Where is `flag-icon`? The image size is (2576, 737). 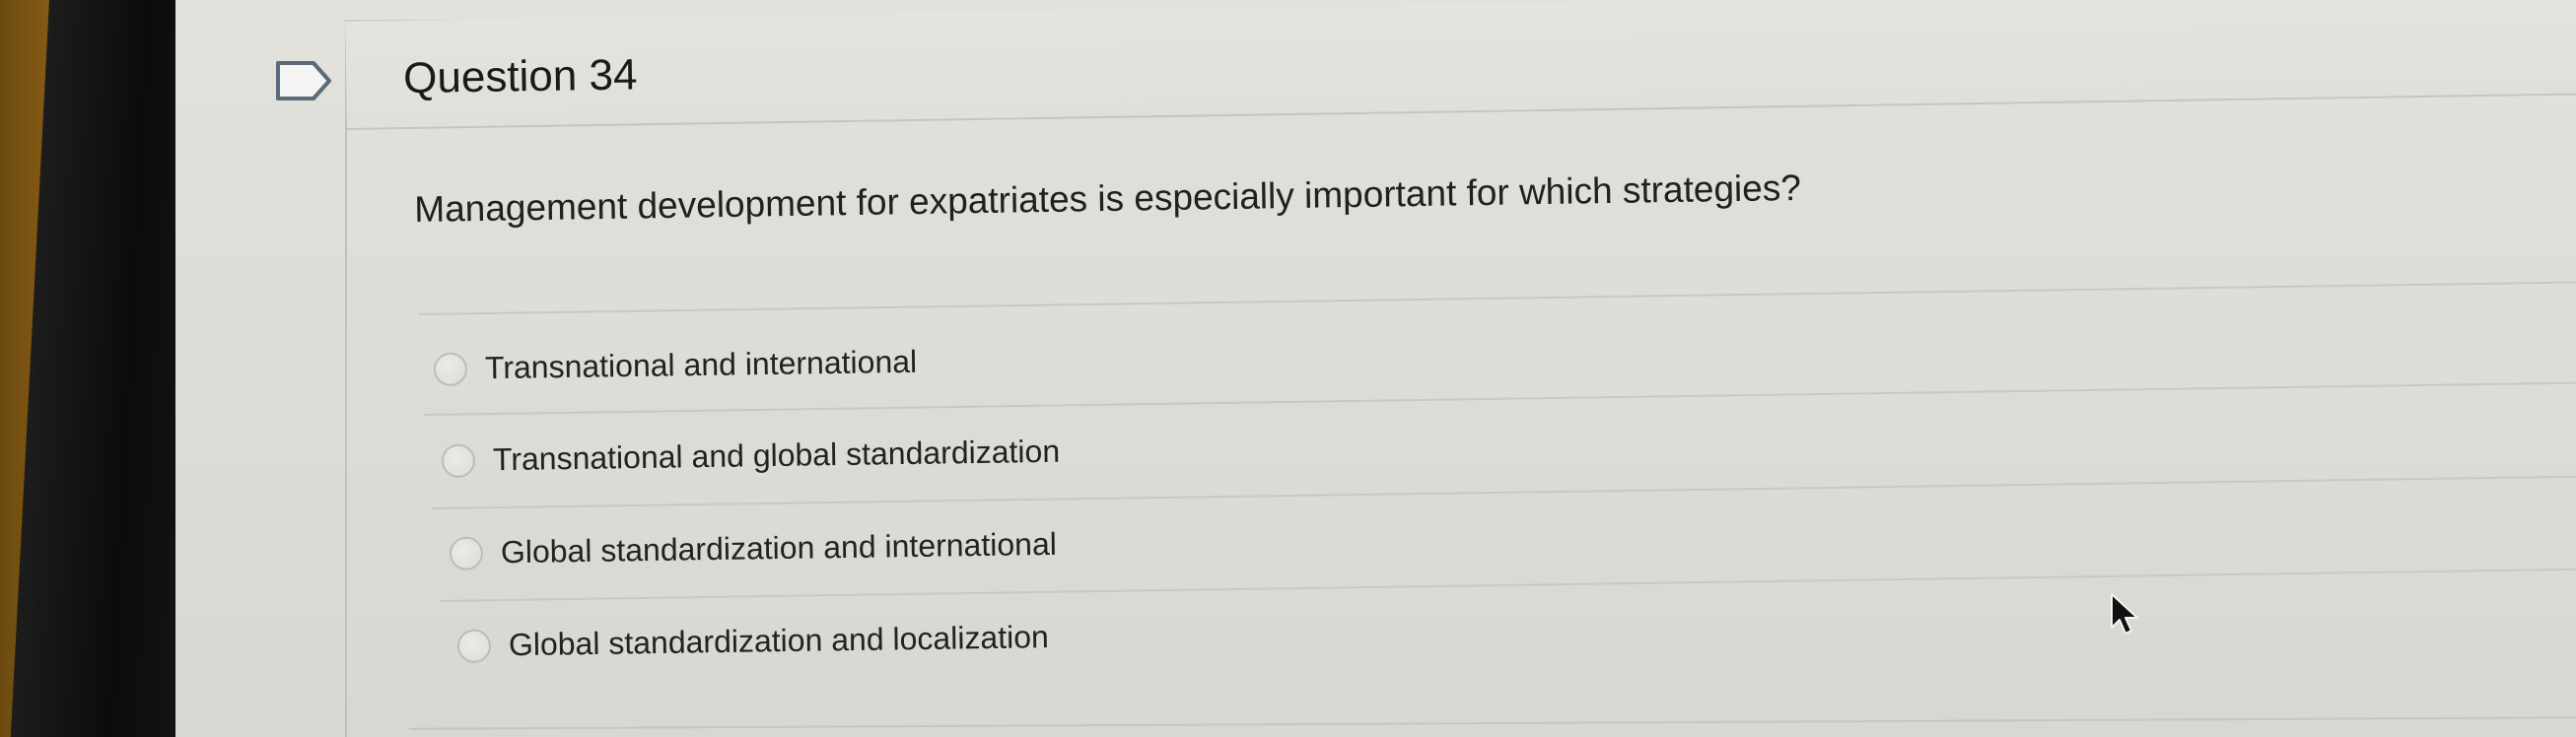 flag-icon is located at coordinates (303, 81).